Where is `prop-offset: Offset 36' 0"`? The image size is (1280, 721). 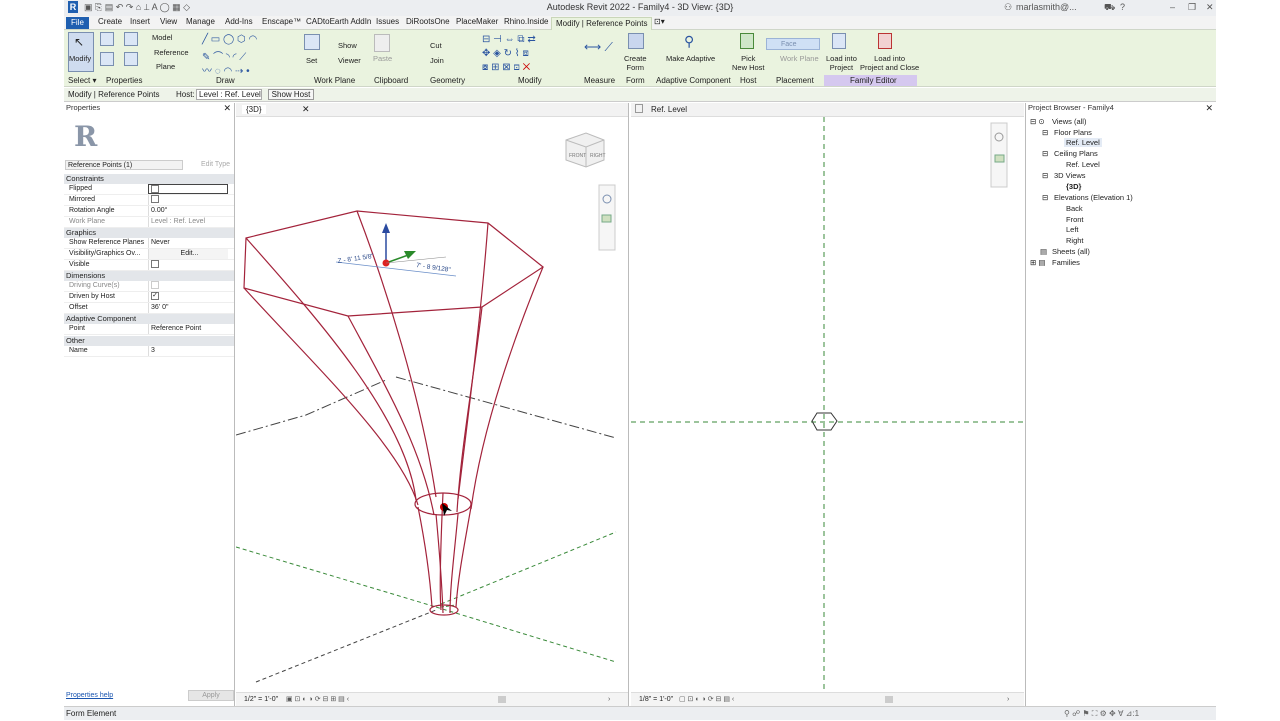
prop-offset: Offset 36' 0" is located at coordinates (149, 308).